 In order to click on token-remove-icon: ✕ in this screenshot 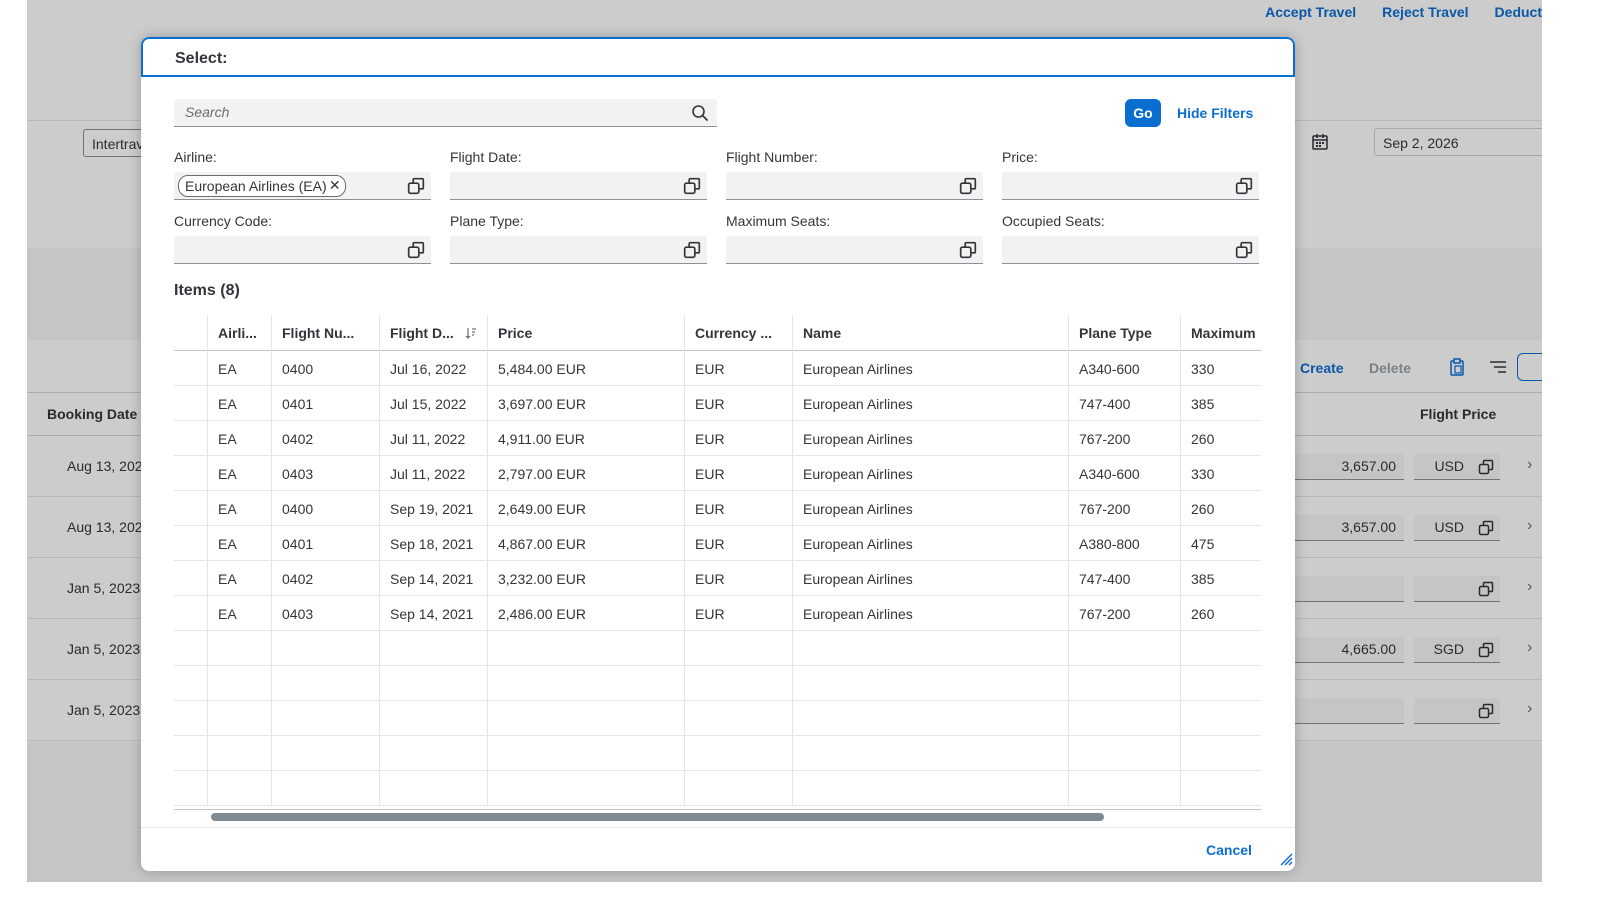, I will do `click(335, 185)`.